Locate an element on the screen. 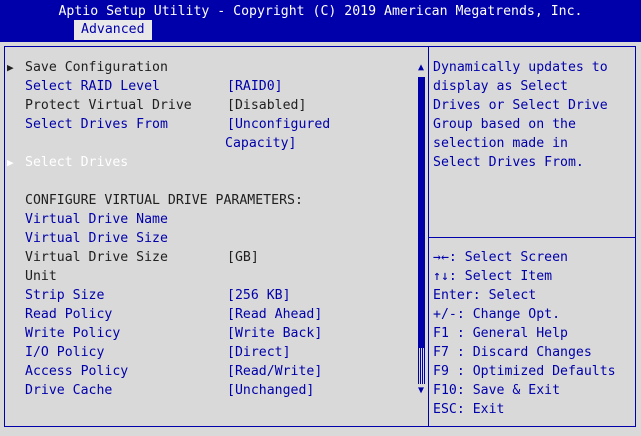 This screenshot has width=641, height=436. io-policy-value: [Direct] is located at coordinates (259, 352).